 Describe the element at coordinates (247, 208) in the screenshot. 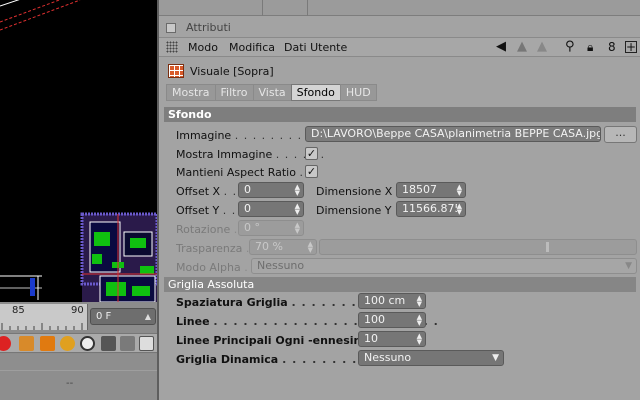

I see `offset-y-value: 0` at that location.